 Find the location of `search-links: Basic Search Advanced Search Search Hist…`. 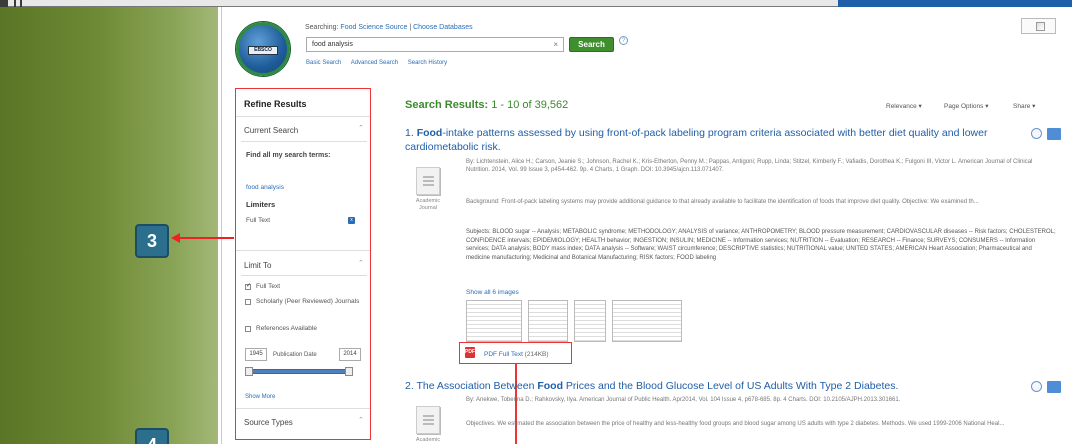

search-links: Basic Search Advanced Search Search Hist… is located at coordinates (380, 63).